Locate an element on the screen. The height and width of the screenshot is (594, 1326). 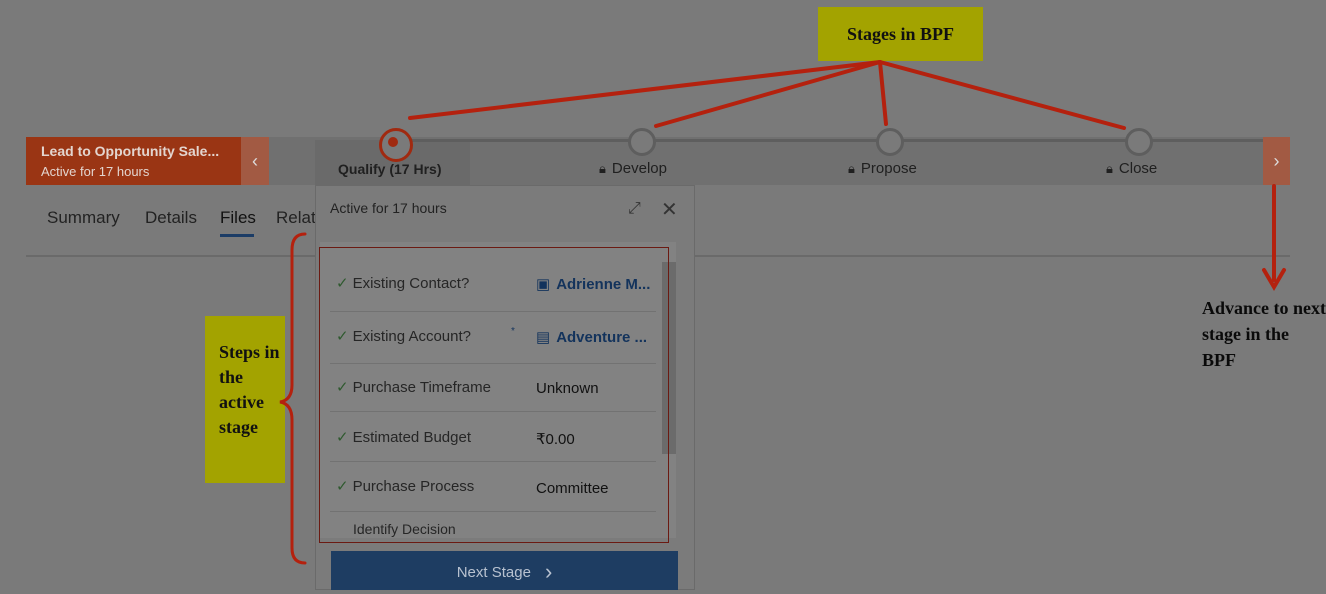
arrow-to-qualify is located at coordinates (645, 90).